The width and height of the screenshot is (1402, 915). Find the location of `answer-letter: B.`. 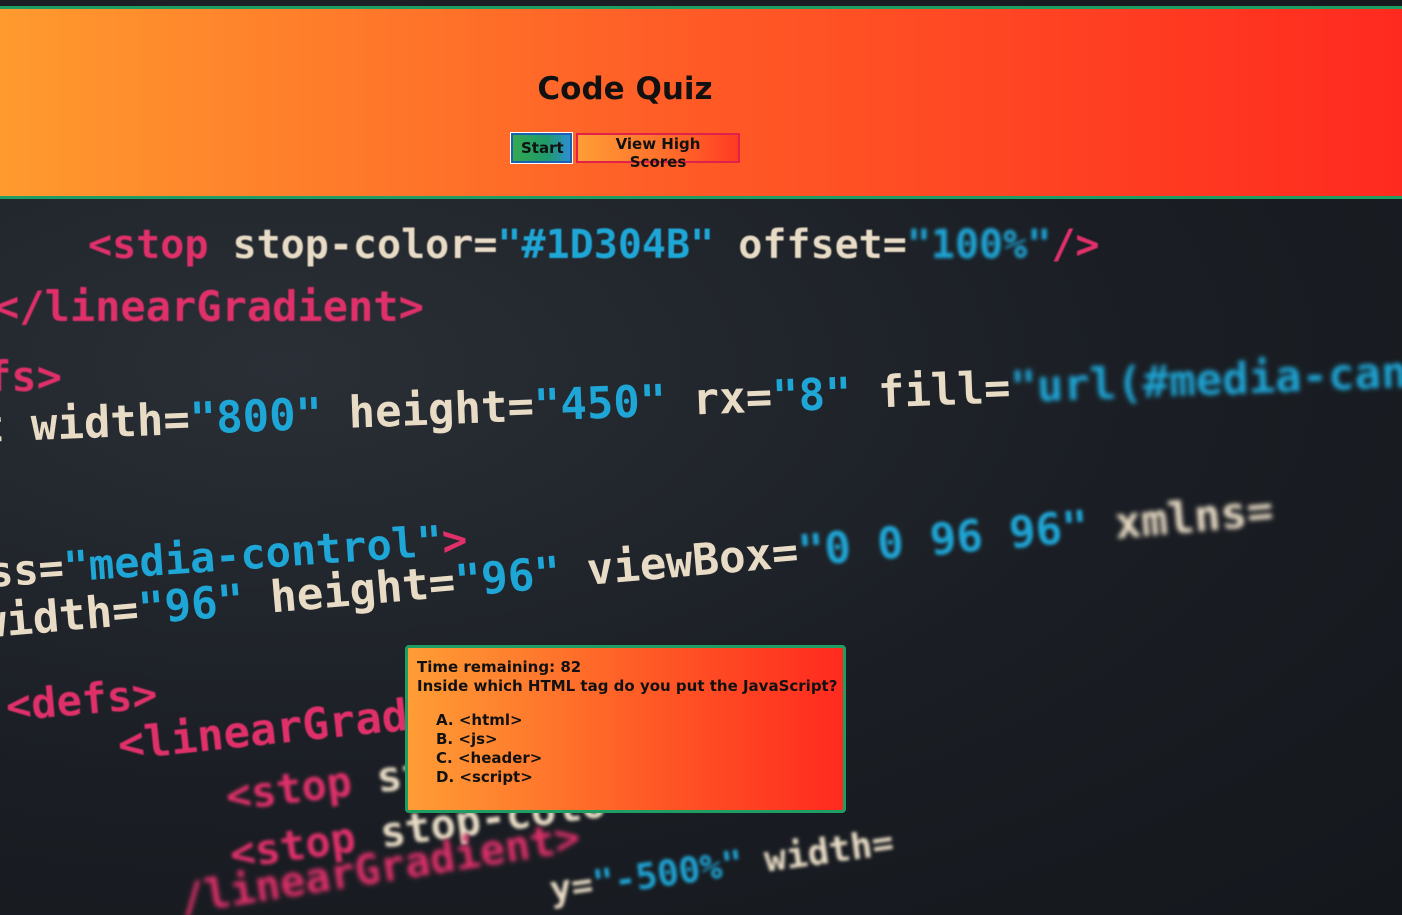

answer-letter: B. is located at coordinates (445, 739).